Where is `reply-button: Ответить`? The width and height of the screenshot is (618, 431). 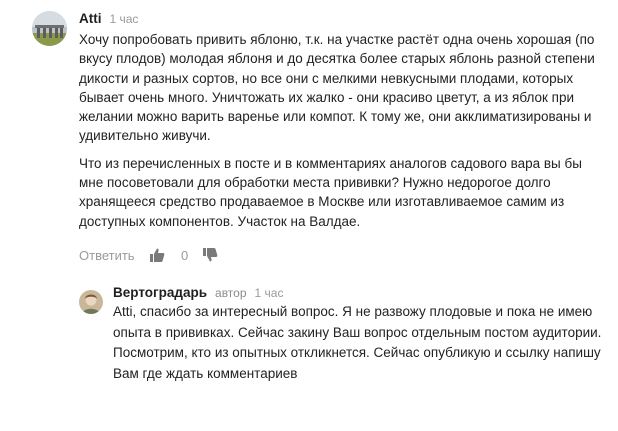
reply-button: Ответить is located at coordinates (114, 255).